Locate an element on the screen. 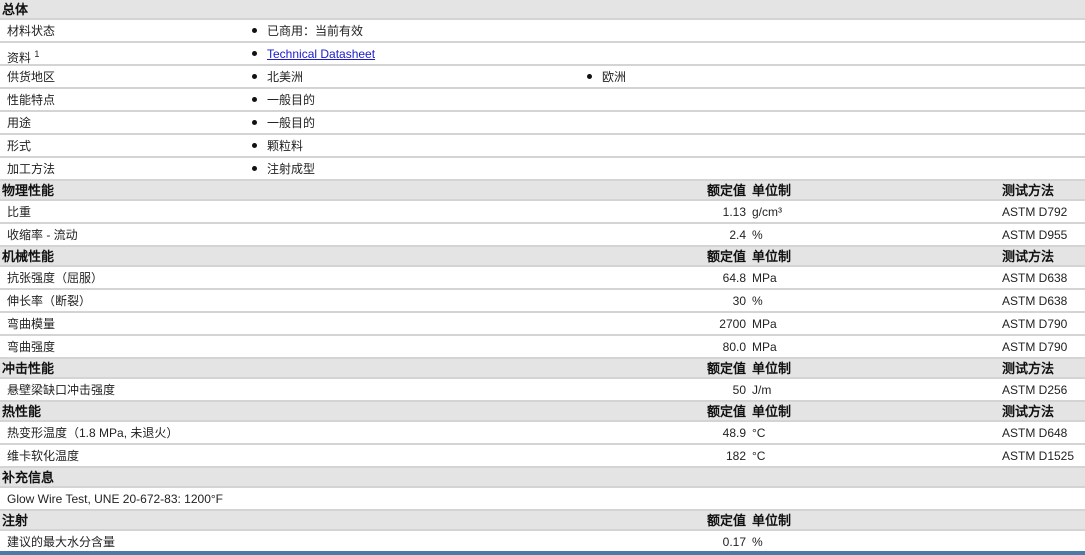 The height and width of the screenshot is (555, 1085). table-row: 热变形温度（1.8 MPa, 未退火） 48.9 °C ASTM D648 is located at coordinates (542, 433).